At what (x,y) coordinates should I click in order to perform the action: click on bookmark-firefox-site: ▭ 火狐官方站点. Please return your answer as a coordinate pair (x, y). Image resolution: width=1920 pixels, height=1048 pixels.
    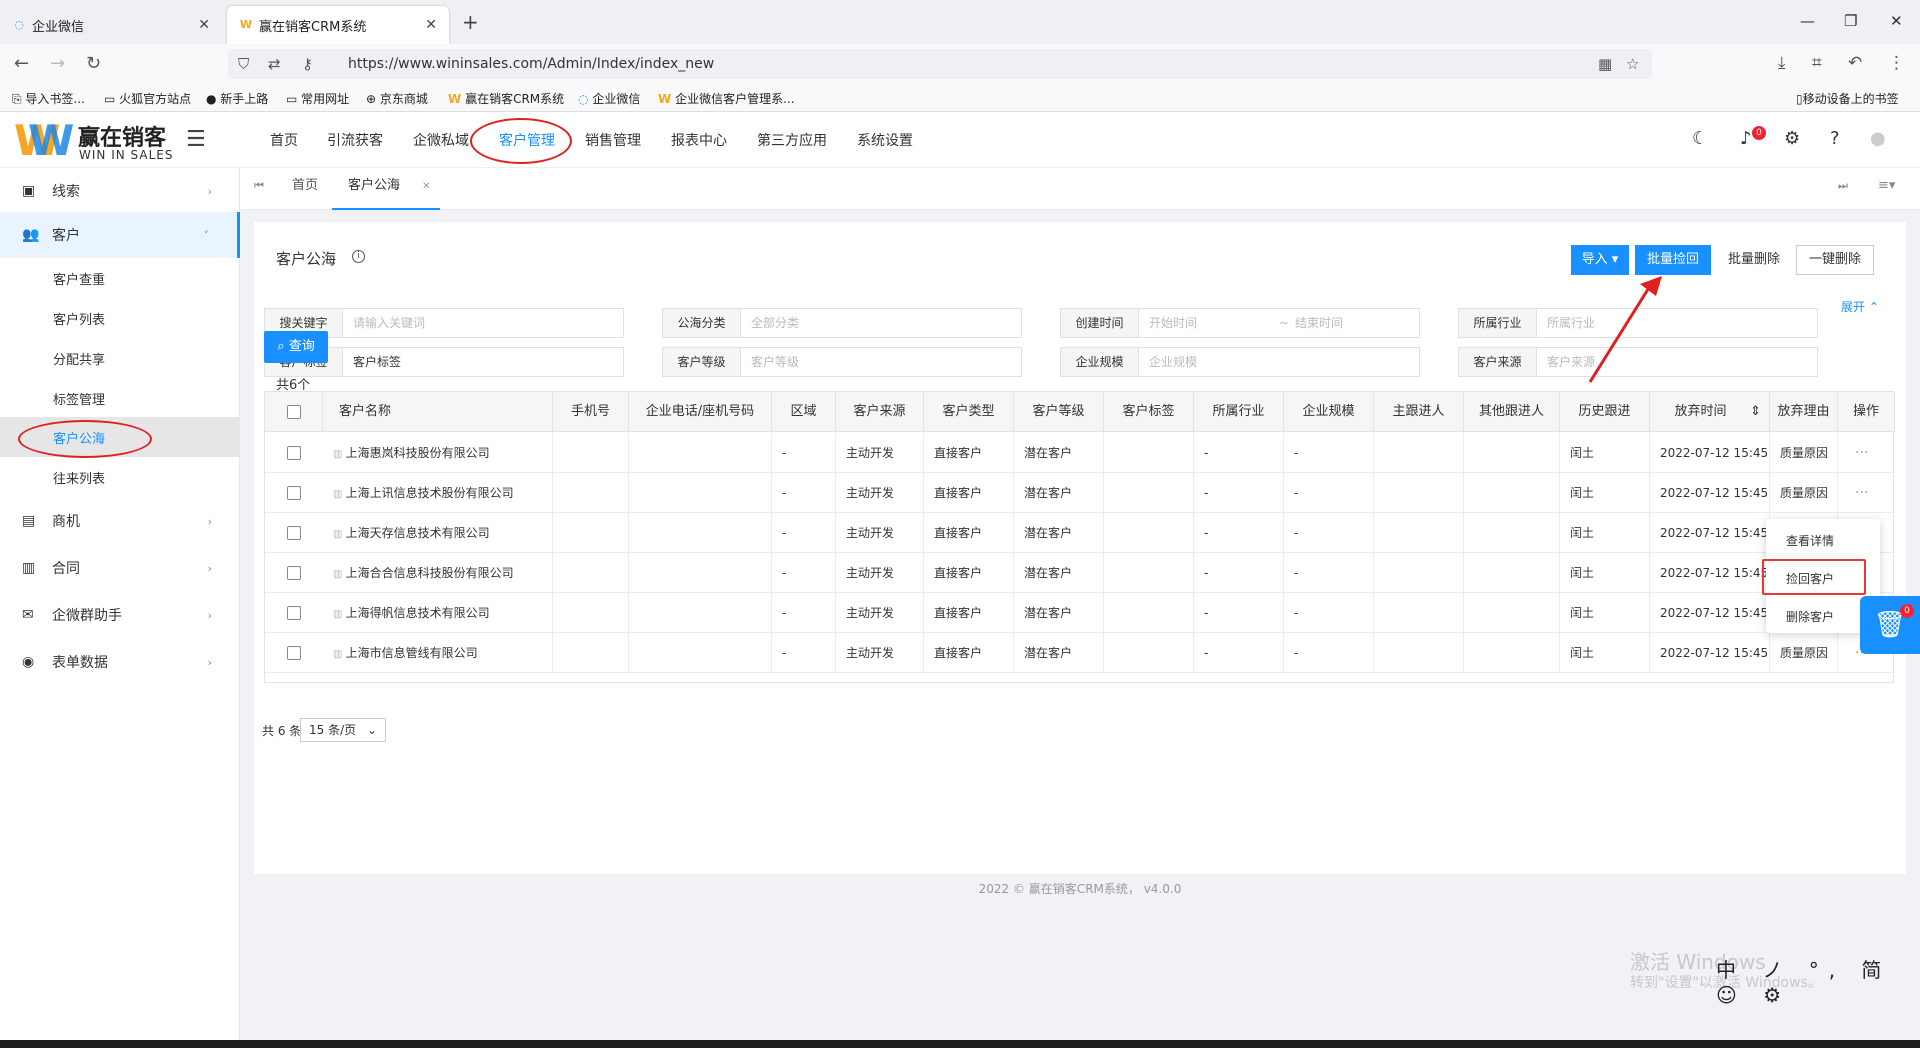
    Looking at the image, I should click on (147, 98).